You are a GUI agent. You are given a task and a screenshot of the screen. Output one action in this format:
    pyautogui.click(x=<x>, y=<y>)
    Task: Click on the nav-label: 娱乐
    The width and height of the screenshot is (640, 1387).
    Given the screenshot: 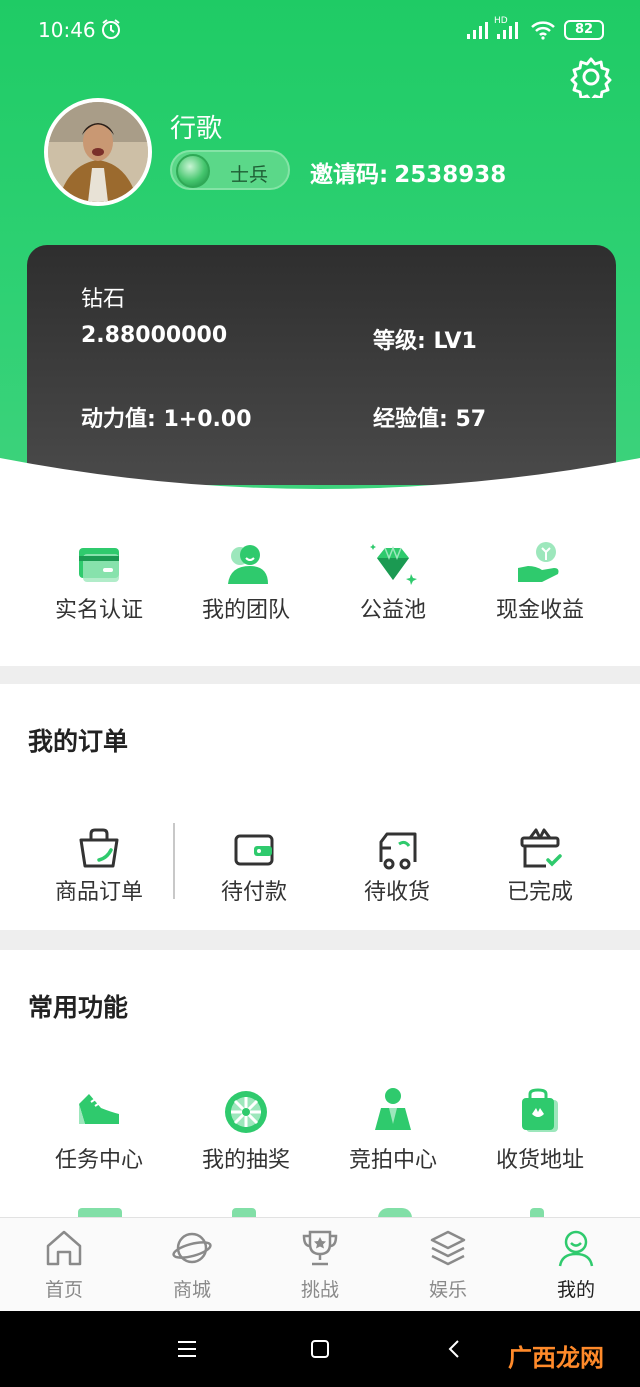 What is the action you would take?
    pyautogui.click(x=447, y=1290)
    